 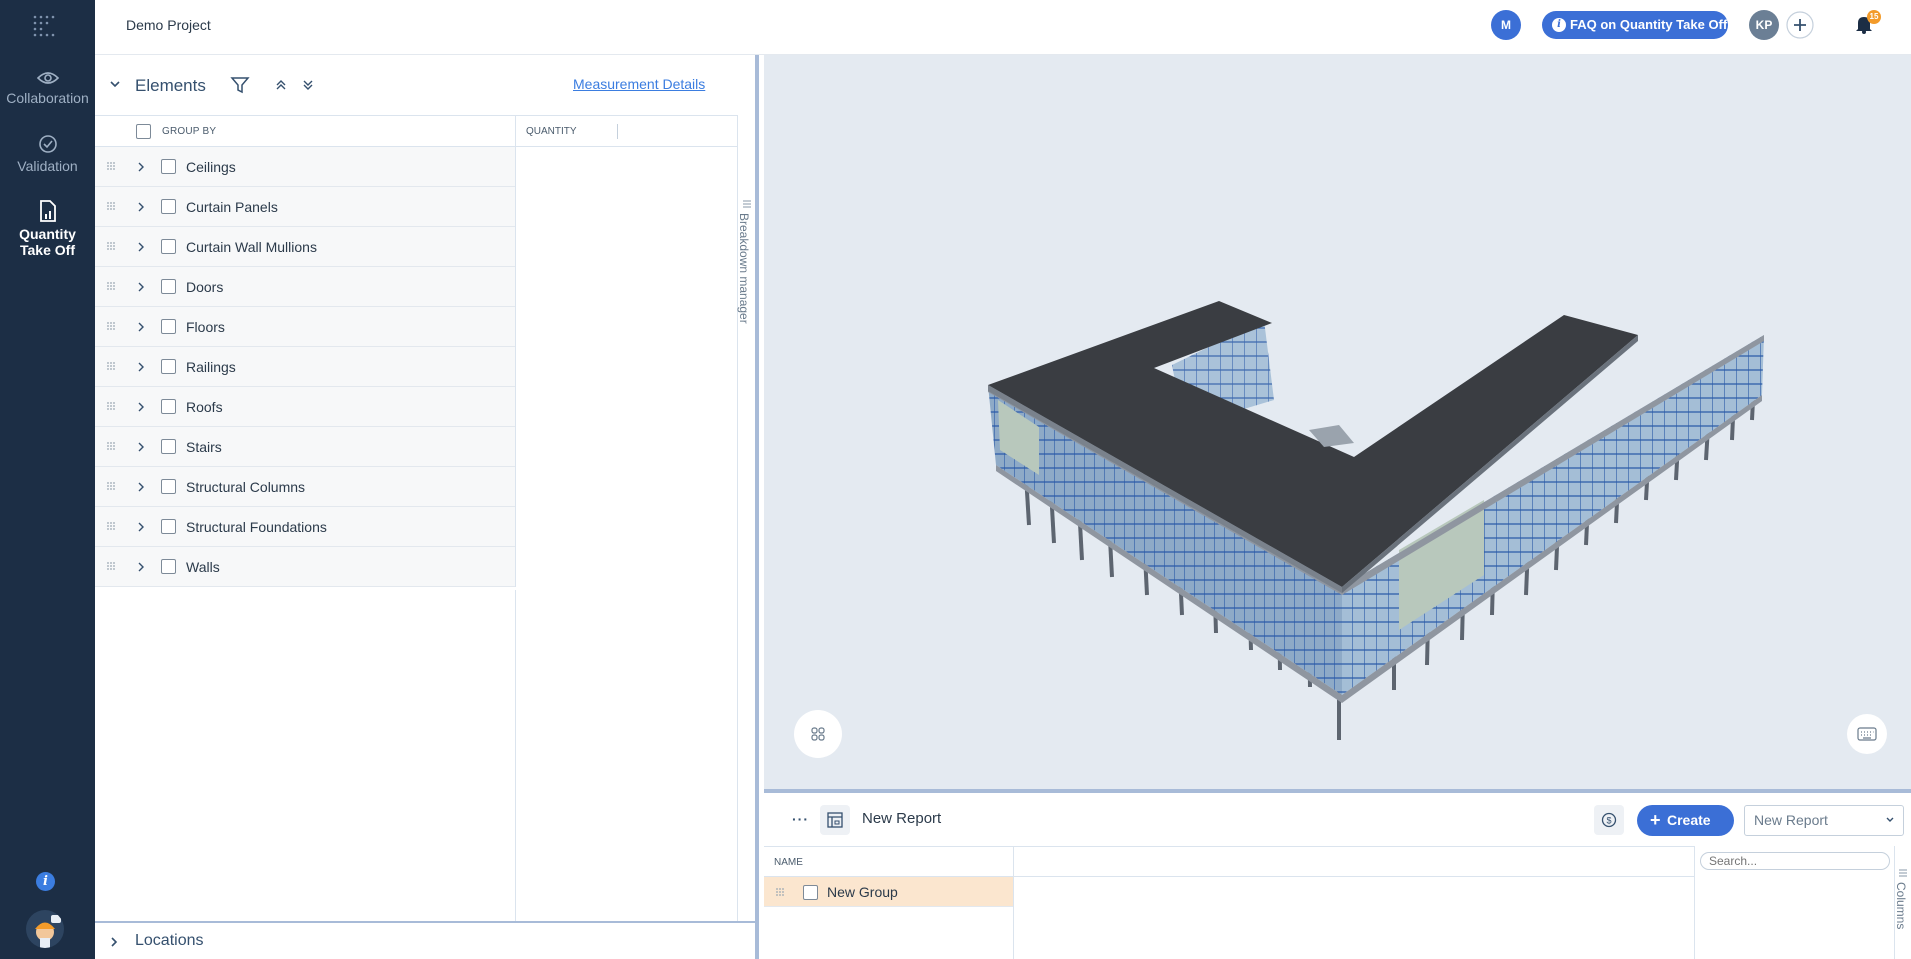 What do you see at coordinates (47, 154) in the screenshot?
I see `sidebar-item-validation: Validation` at bounding box center [47, 154].